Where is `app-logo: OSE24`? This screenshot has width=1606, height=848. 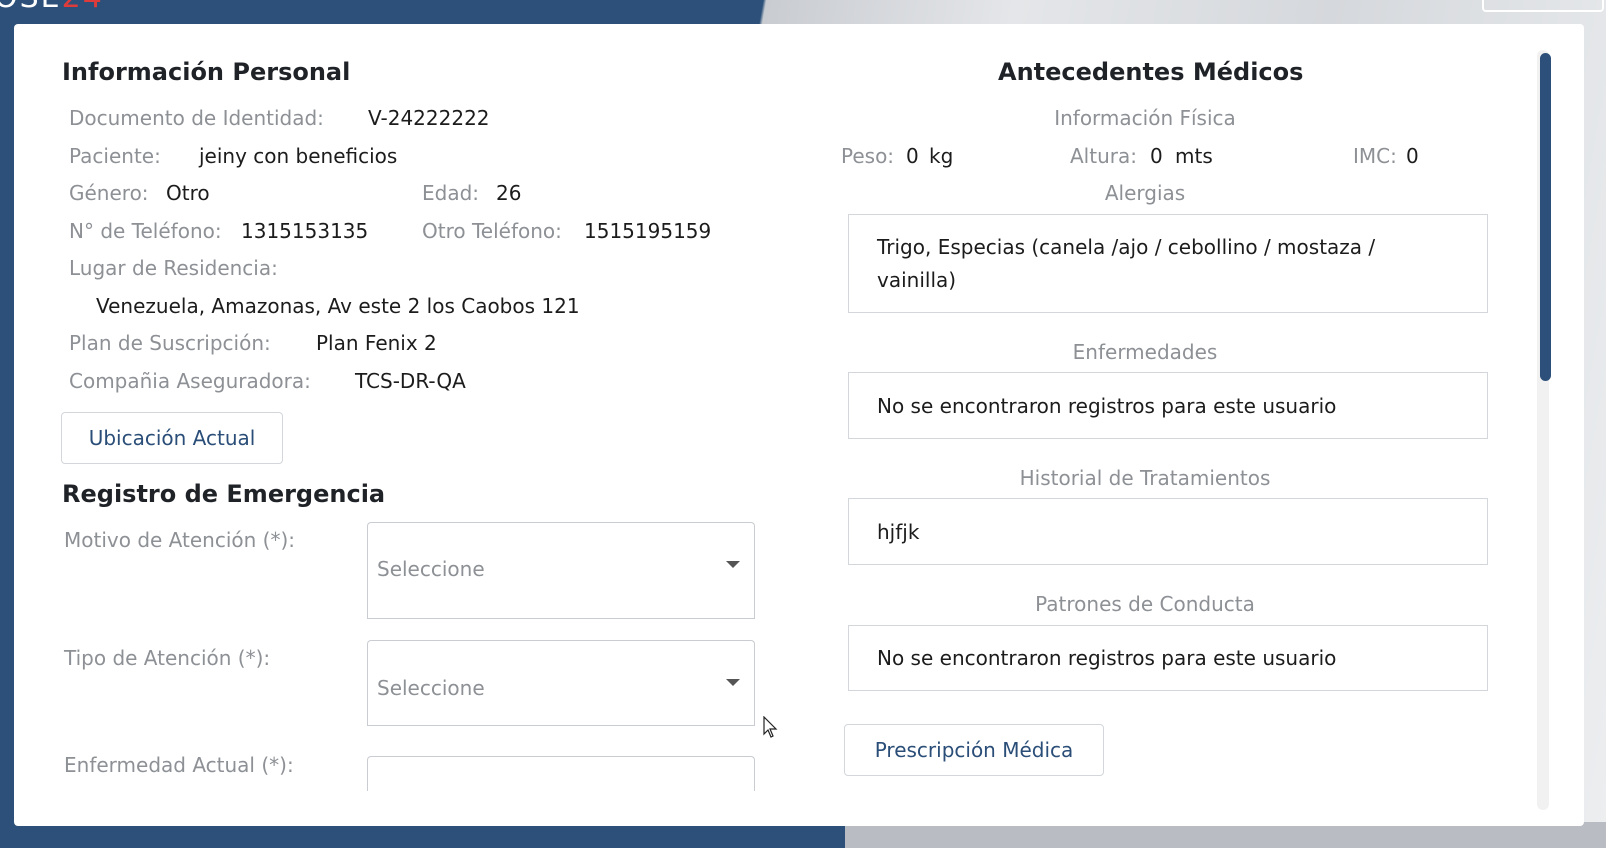
app-logo: OSE24 is located at coordinates (52, 7).